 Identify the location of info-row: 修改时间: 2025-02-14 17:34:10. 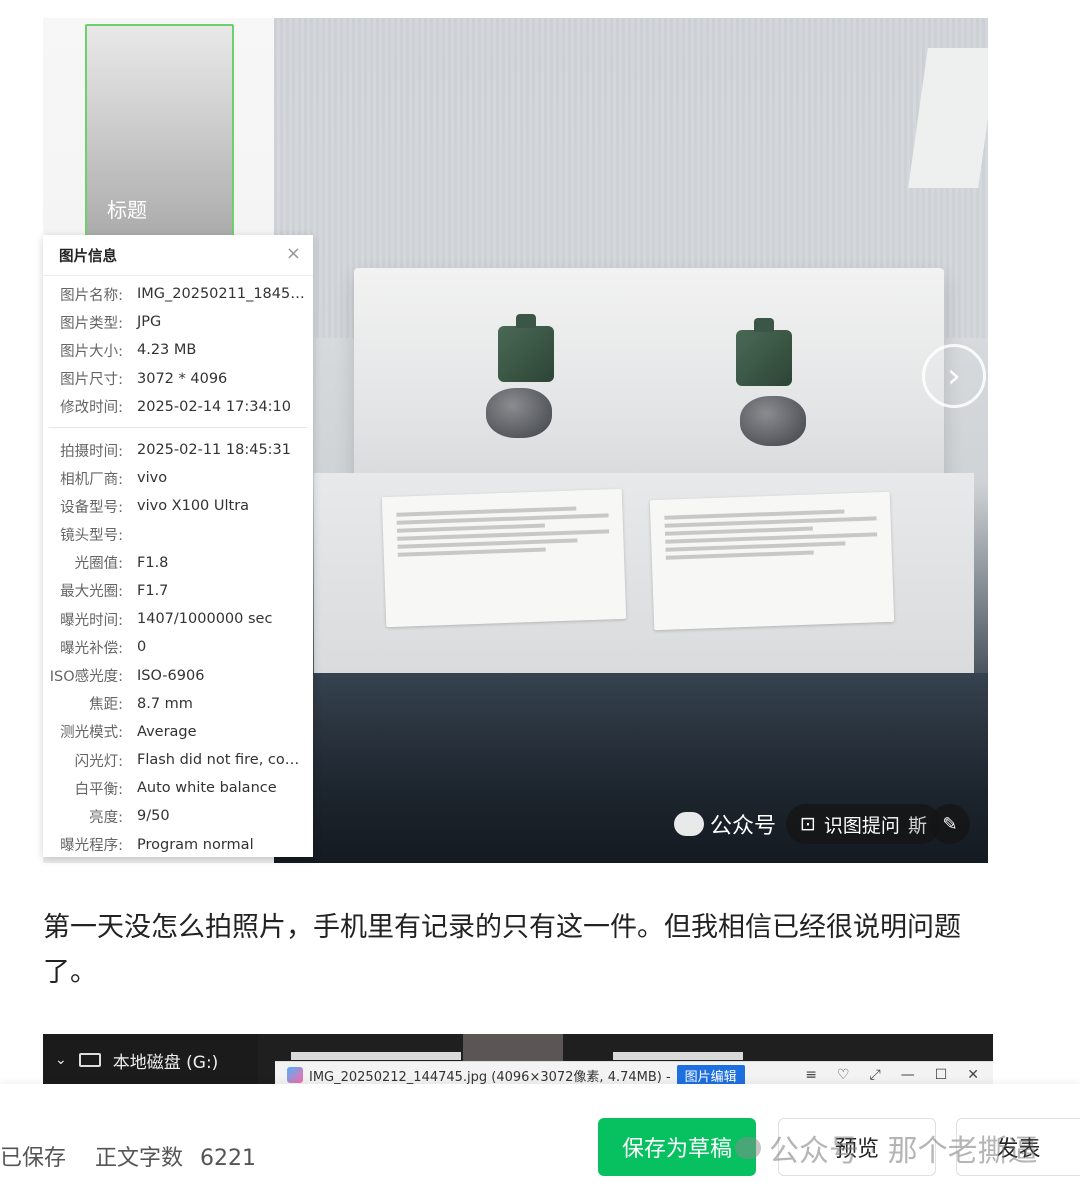
(178, 407).